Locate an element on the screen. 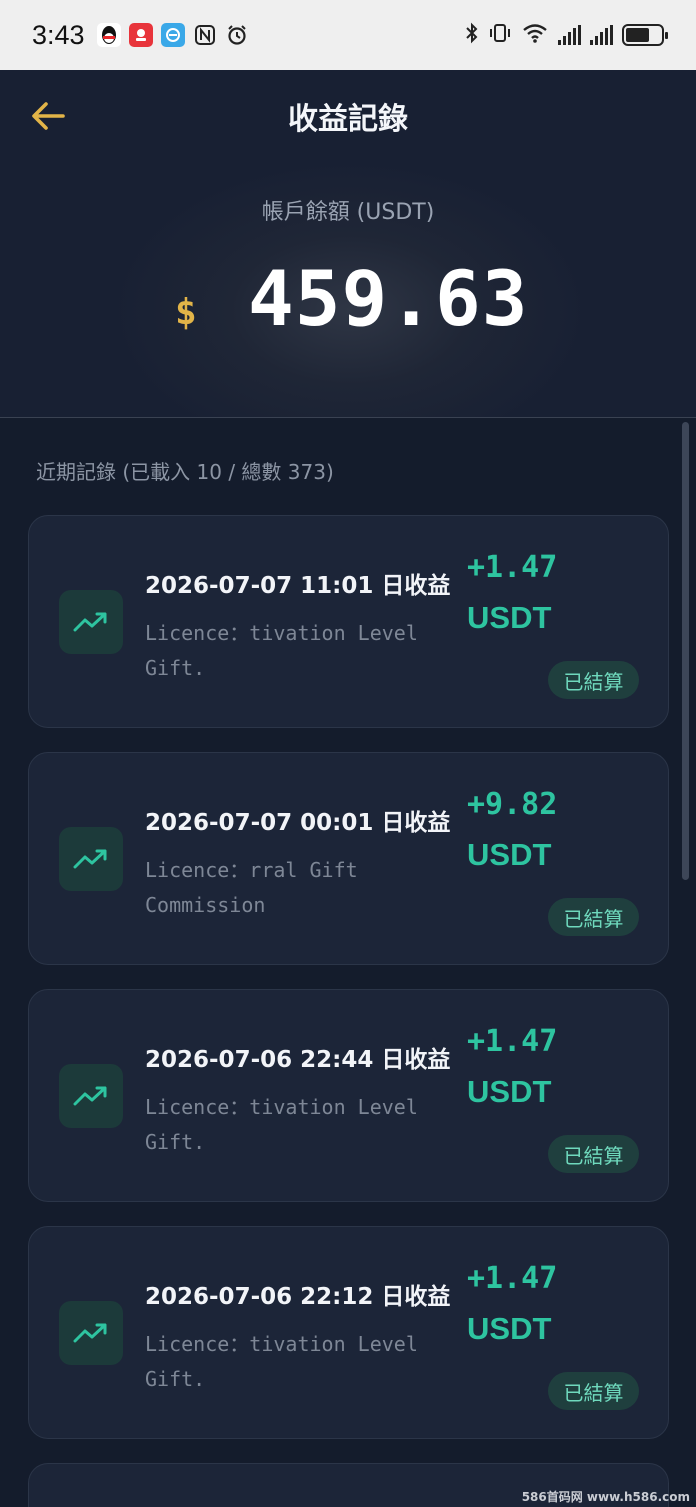 The image size is (696, 1507). alarm-icon is located at coordinates (237, 35).